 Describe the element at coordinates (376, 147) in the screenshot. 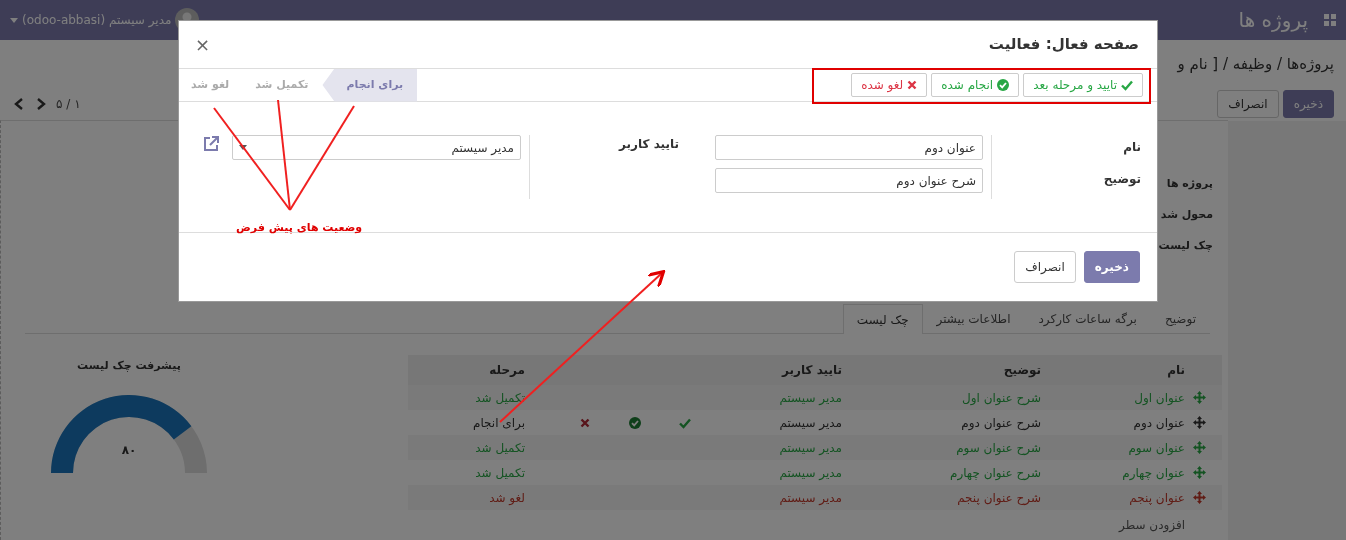

I see `user-select-field: مدیر سیستم` at that location.